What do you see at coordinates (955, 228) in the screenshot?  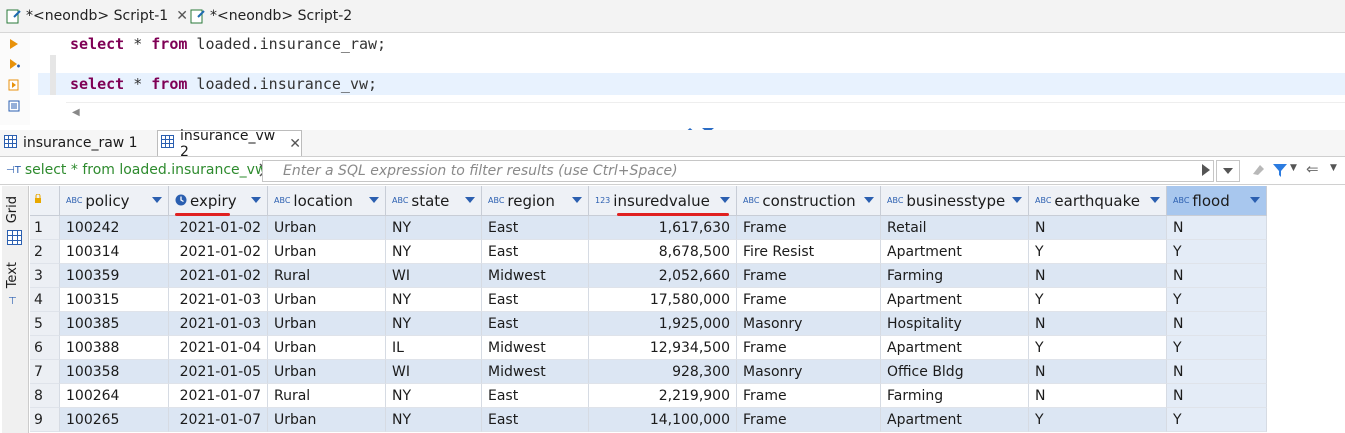 I see `cell-businesstype: Retail` at bounding box center [955, 228].